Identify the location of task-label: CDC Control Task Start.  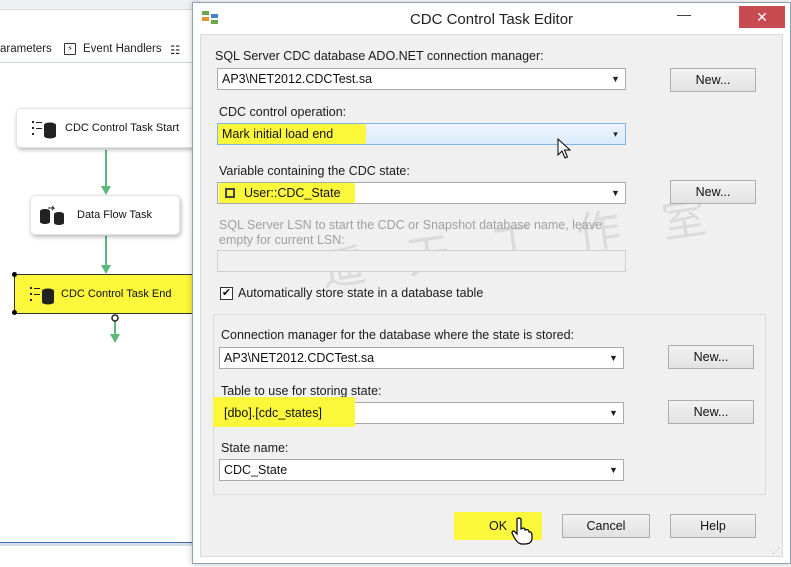
(122, 128).